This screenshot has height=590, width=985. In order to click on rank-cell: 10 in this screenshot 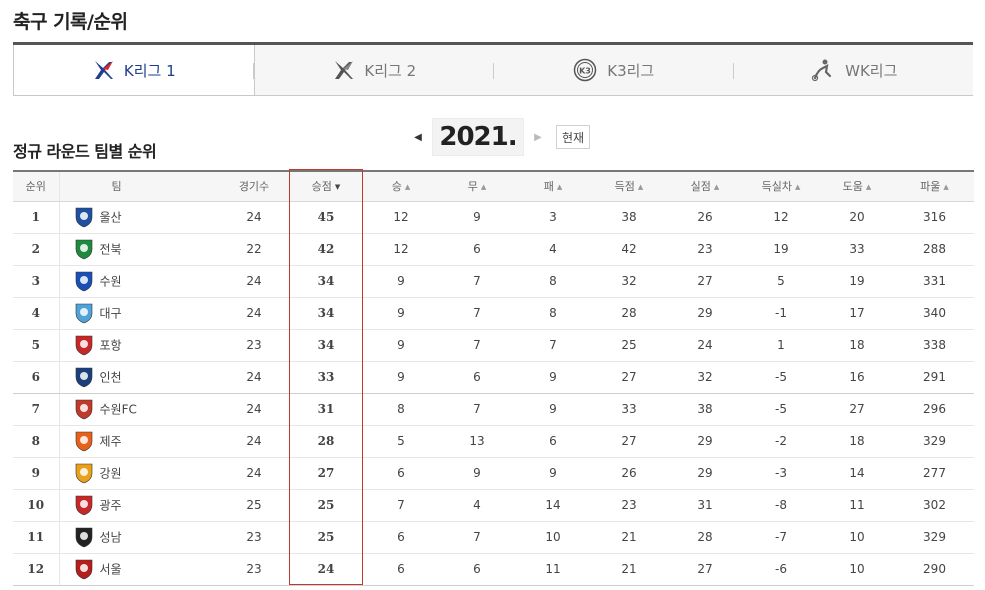, I will do `click(36, 505)`.